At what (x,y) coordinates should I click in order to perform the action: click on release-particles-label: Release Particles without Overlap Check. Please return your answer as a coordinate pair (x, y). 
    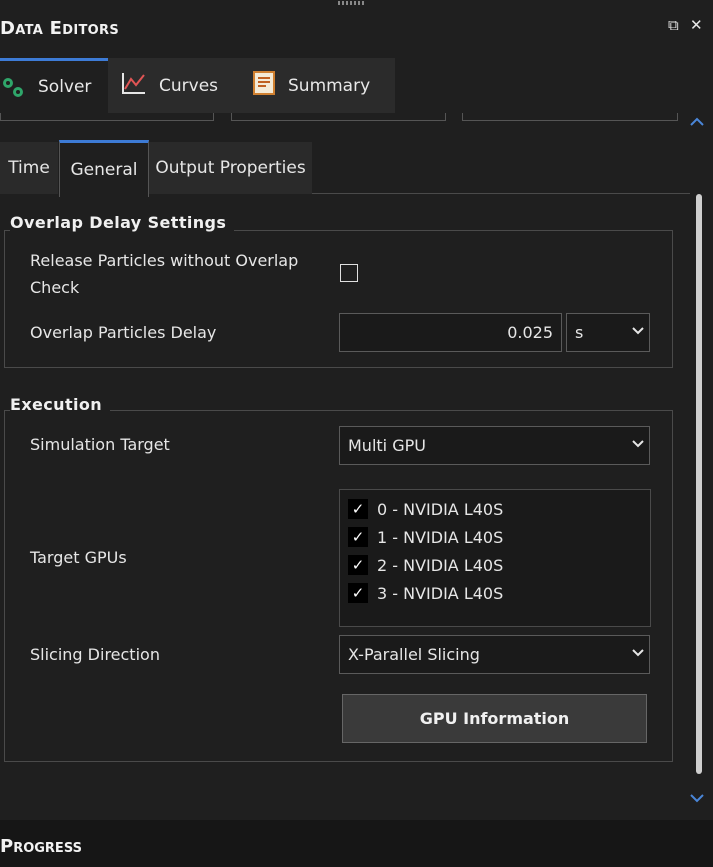
    Looking at the image, I should click on (164, 274).